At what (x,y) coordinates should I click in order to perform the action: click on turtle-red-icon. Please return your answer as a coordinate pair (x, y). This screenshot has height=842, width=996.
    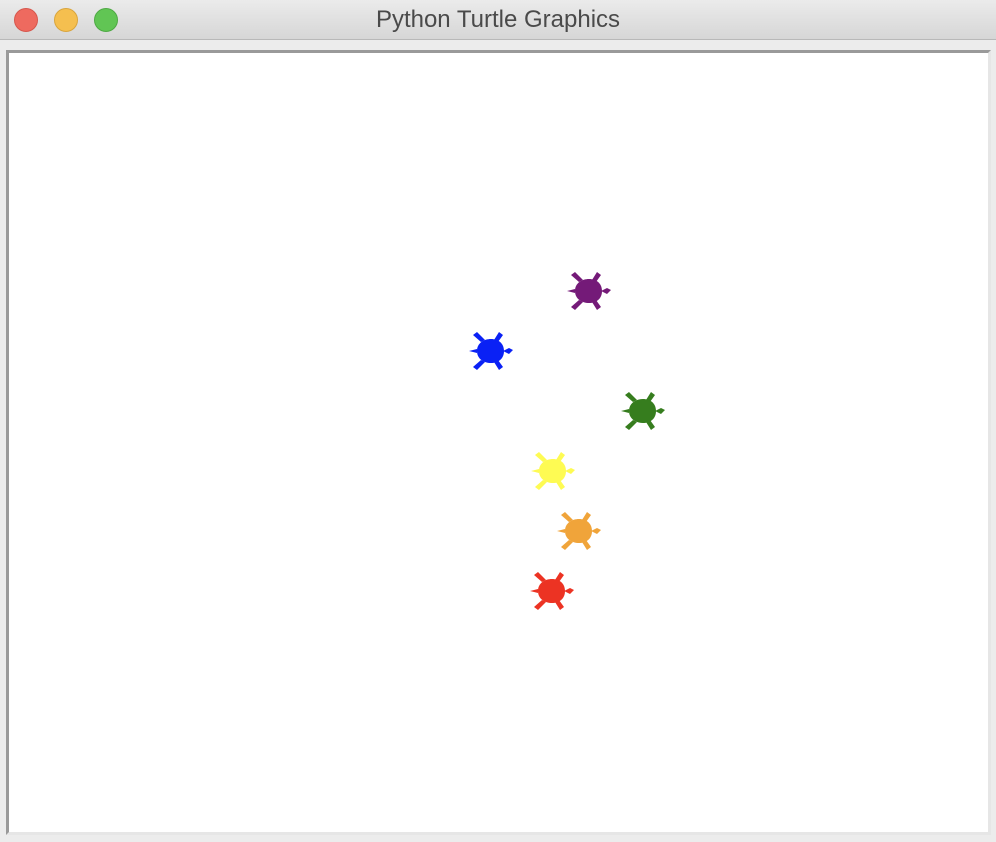
    Looking at the image, I should click on (552, 591).